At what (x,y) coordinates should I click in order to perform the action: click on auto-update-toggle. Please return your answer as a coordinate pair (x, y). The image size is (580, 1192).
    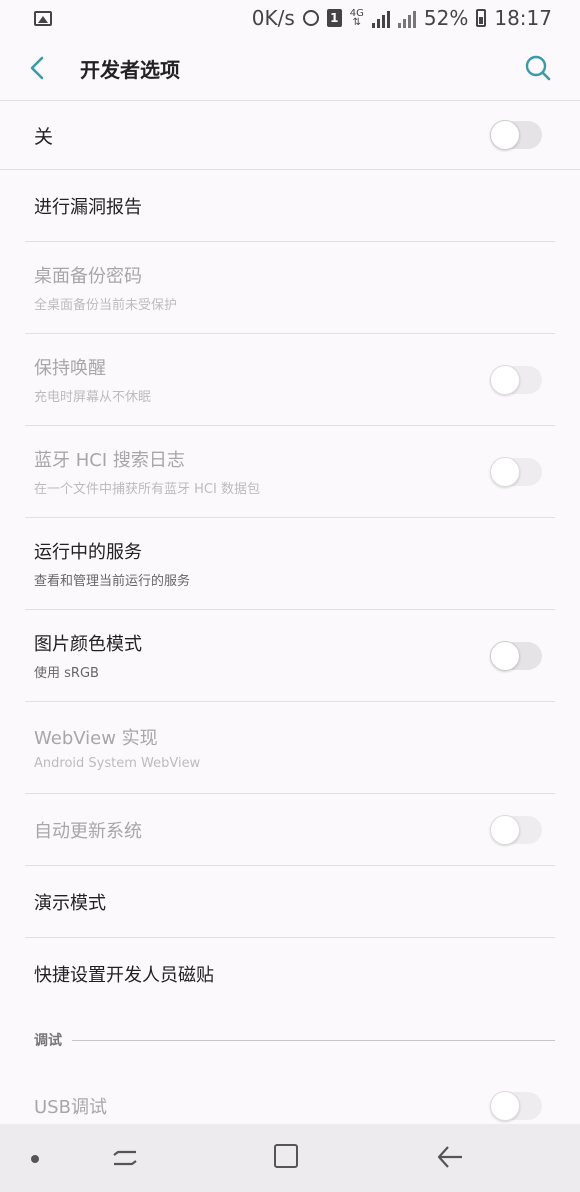
    Looking at the image, I should click on (516, 829).